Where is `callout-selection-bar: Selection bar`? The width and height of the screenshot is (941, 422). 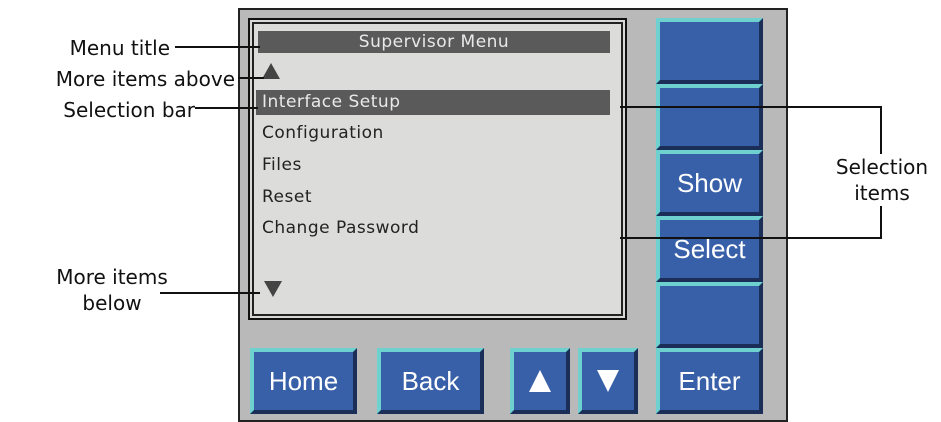 callout-selection-bar: Selection bar is located at coordinates (129, 110).